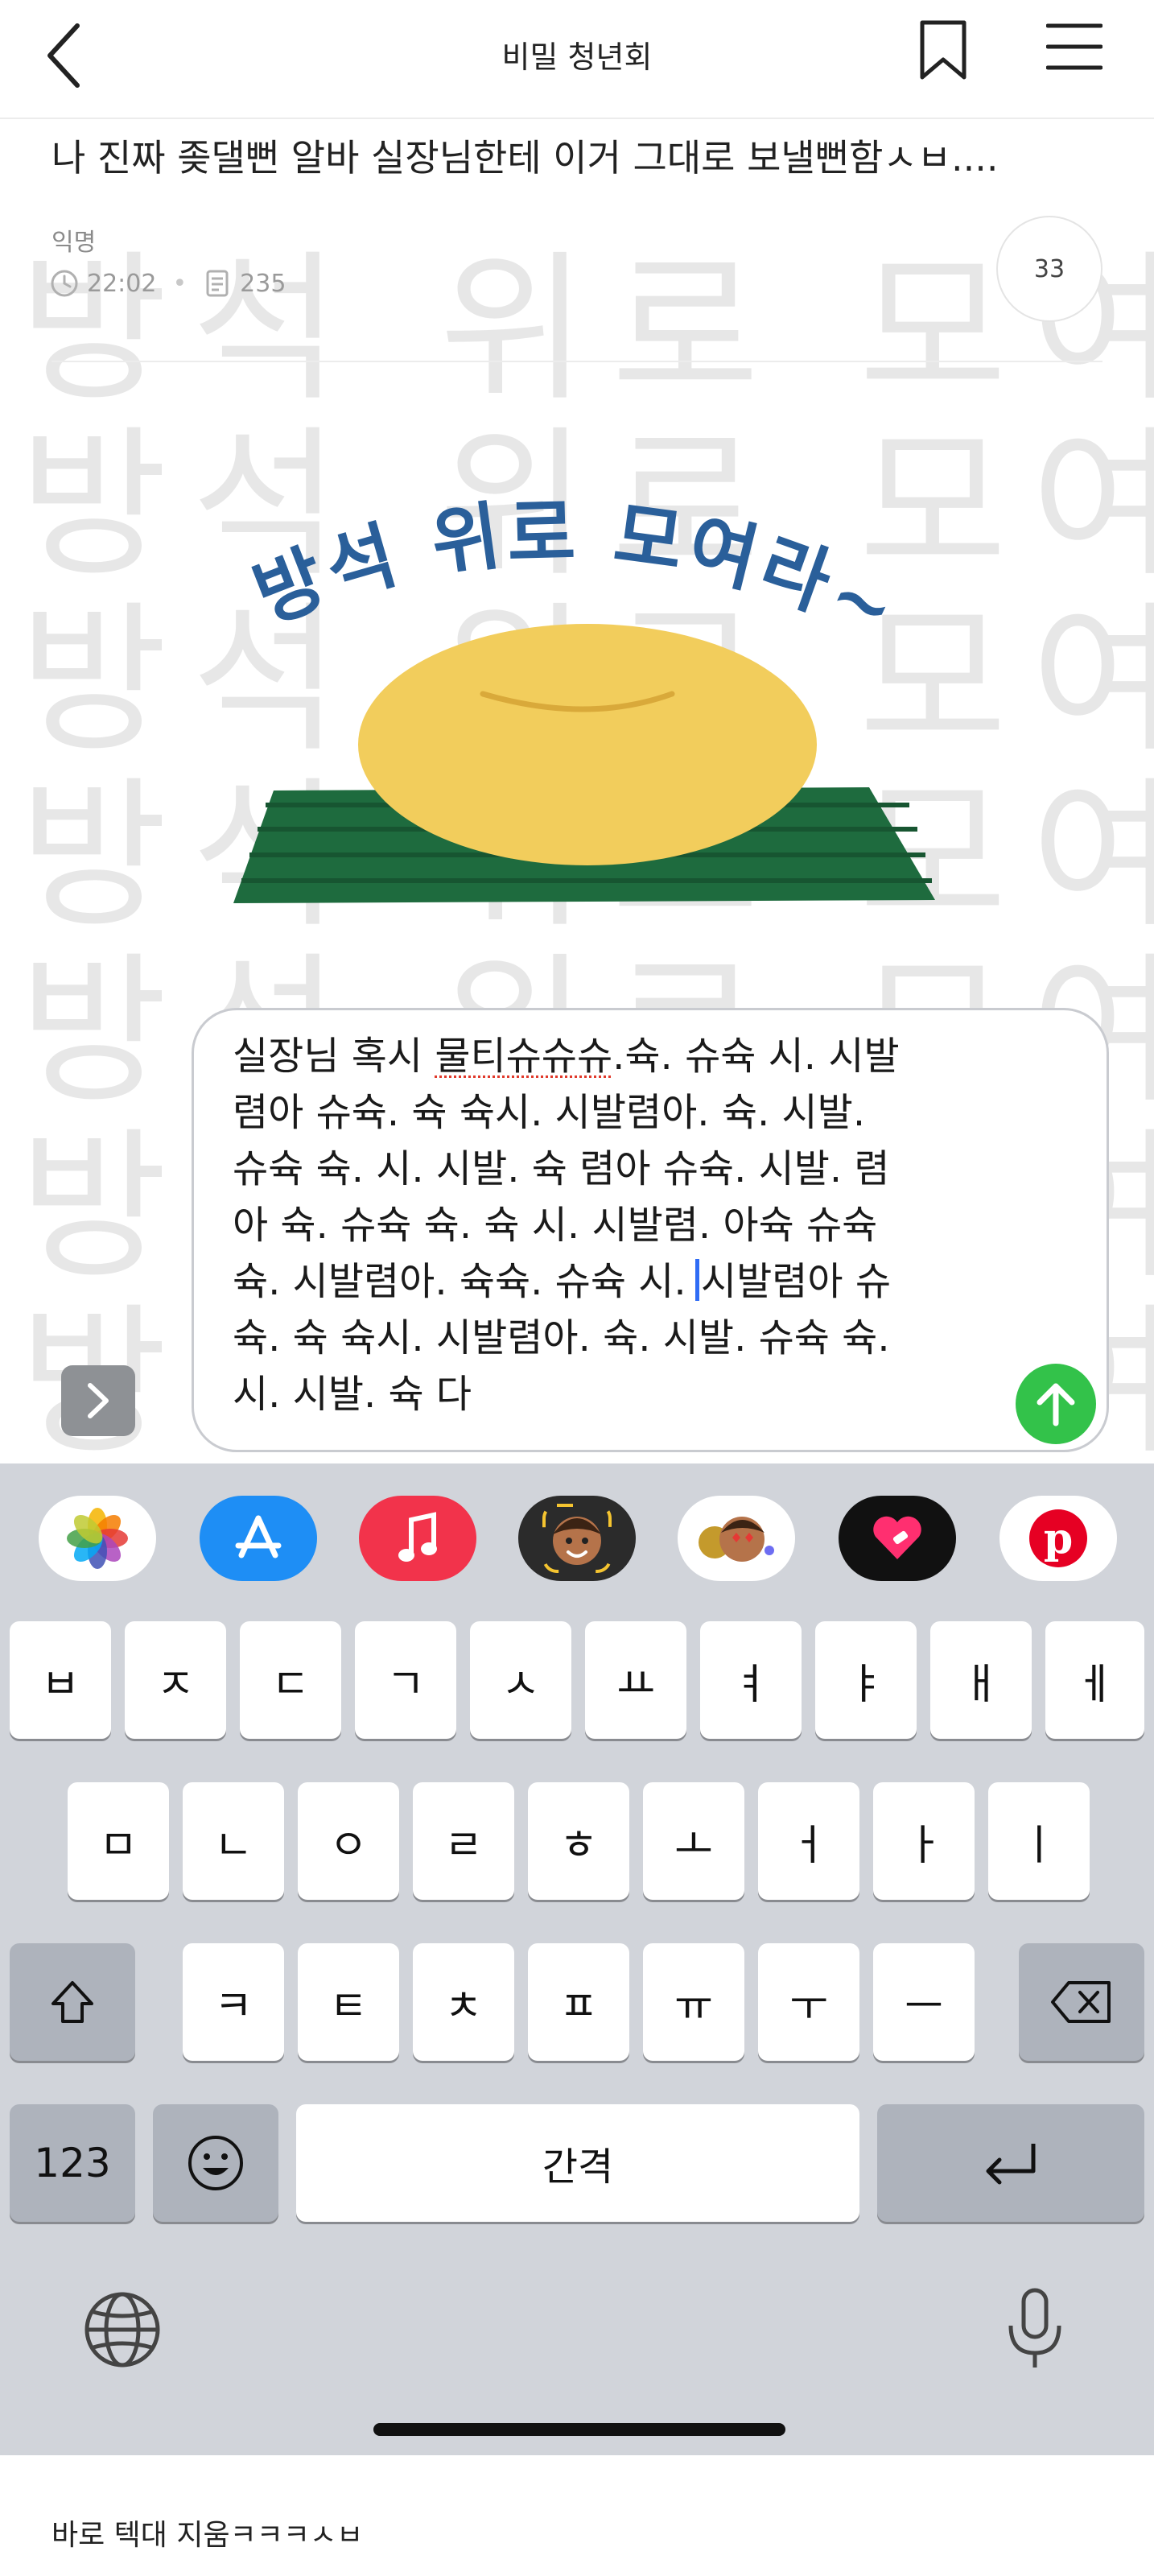 The height and width of the screenshot is (2576, 1154). I want to click on emoji-key, so click(215, 2163).